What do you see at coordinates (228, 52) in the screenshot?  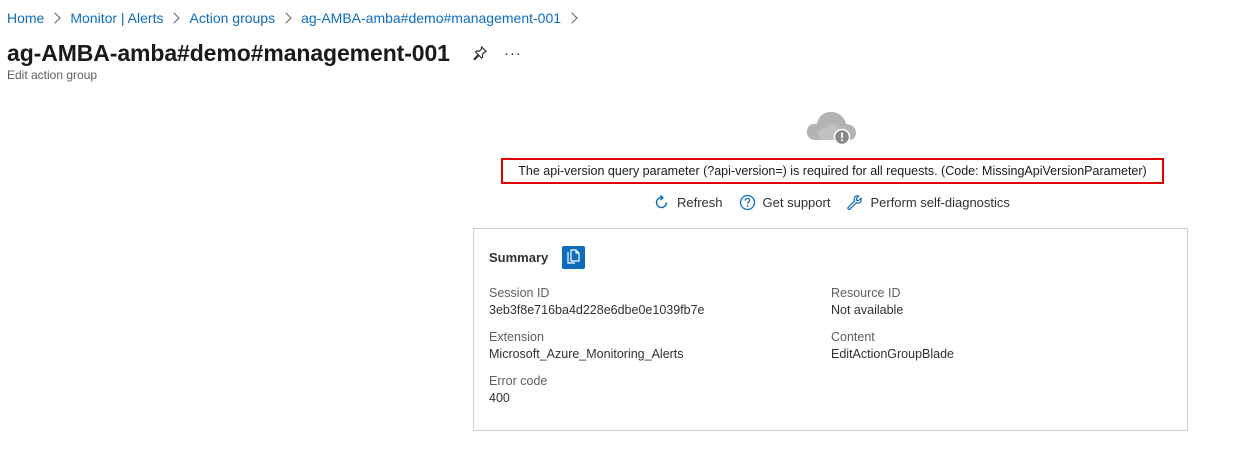 I see `page-title: ag-AMBA-amba#demo#management-001` at bounding box center [228, 52].